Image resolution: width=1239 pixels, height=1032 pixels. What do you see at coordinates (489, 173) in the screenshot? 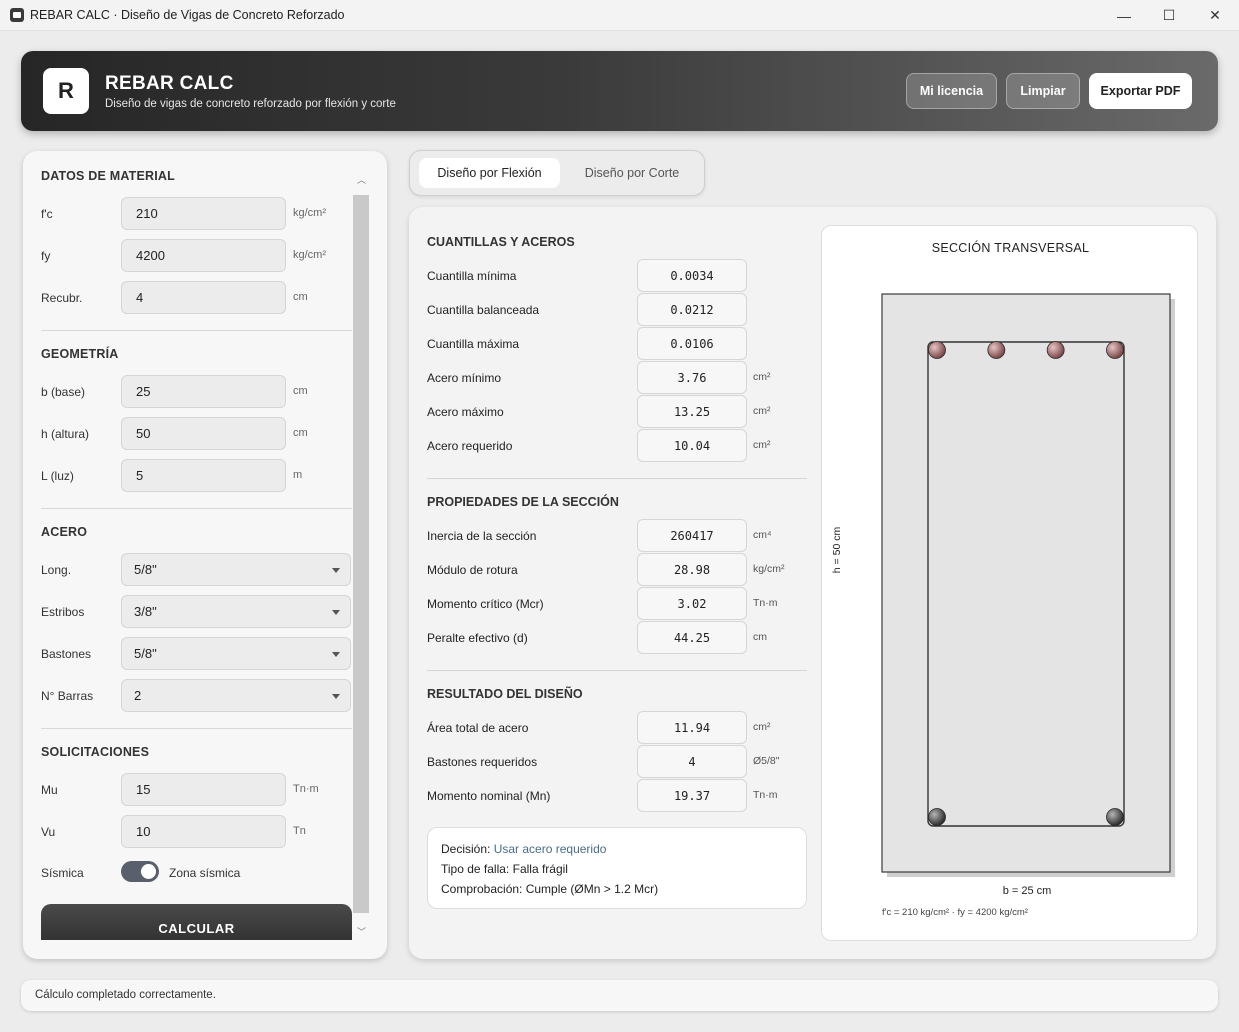
I see `tab-flexion: Diseño por Flexión` at bounding box center [489, 173].